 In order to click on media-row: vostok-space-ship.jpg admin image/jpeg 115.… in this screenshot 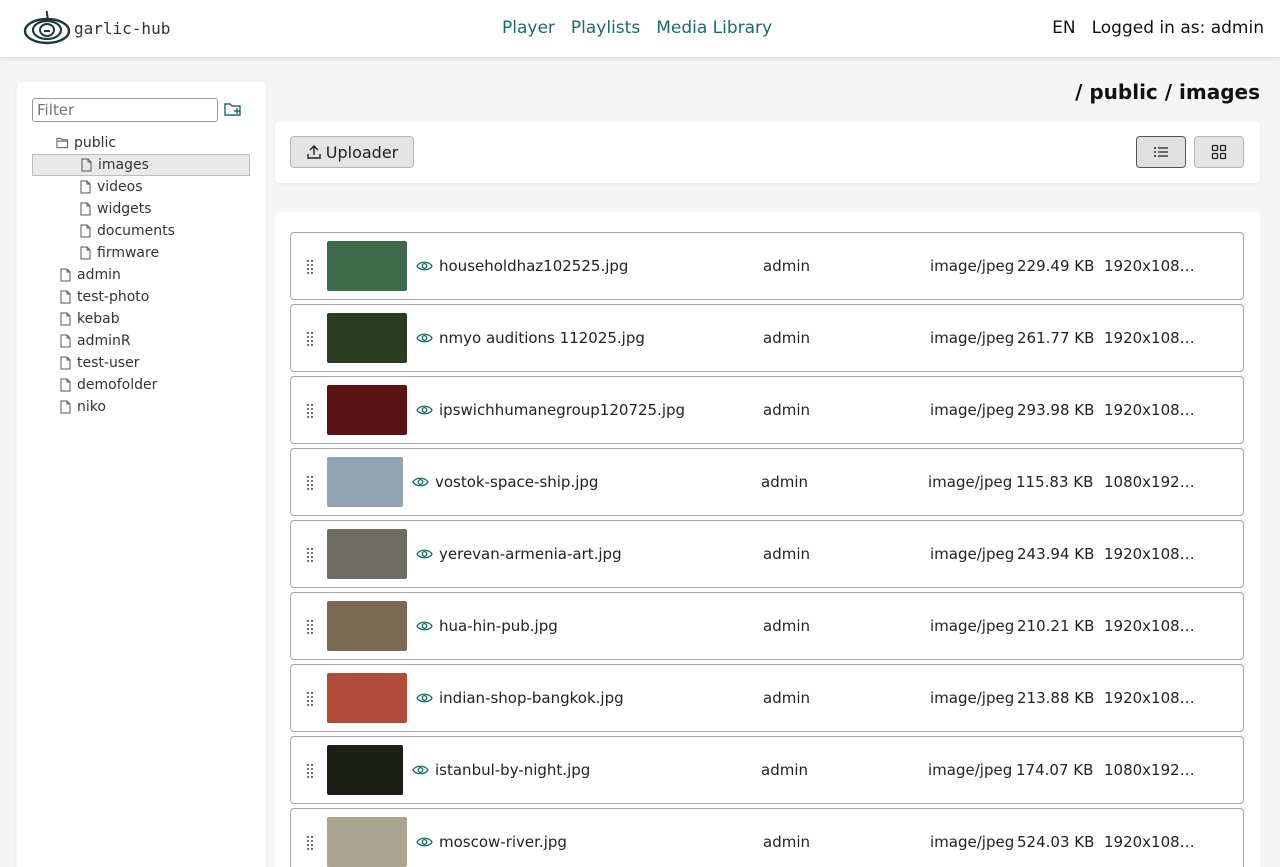, I will do `click(767, 482)`.